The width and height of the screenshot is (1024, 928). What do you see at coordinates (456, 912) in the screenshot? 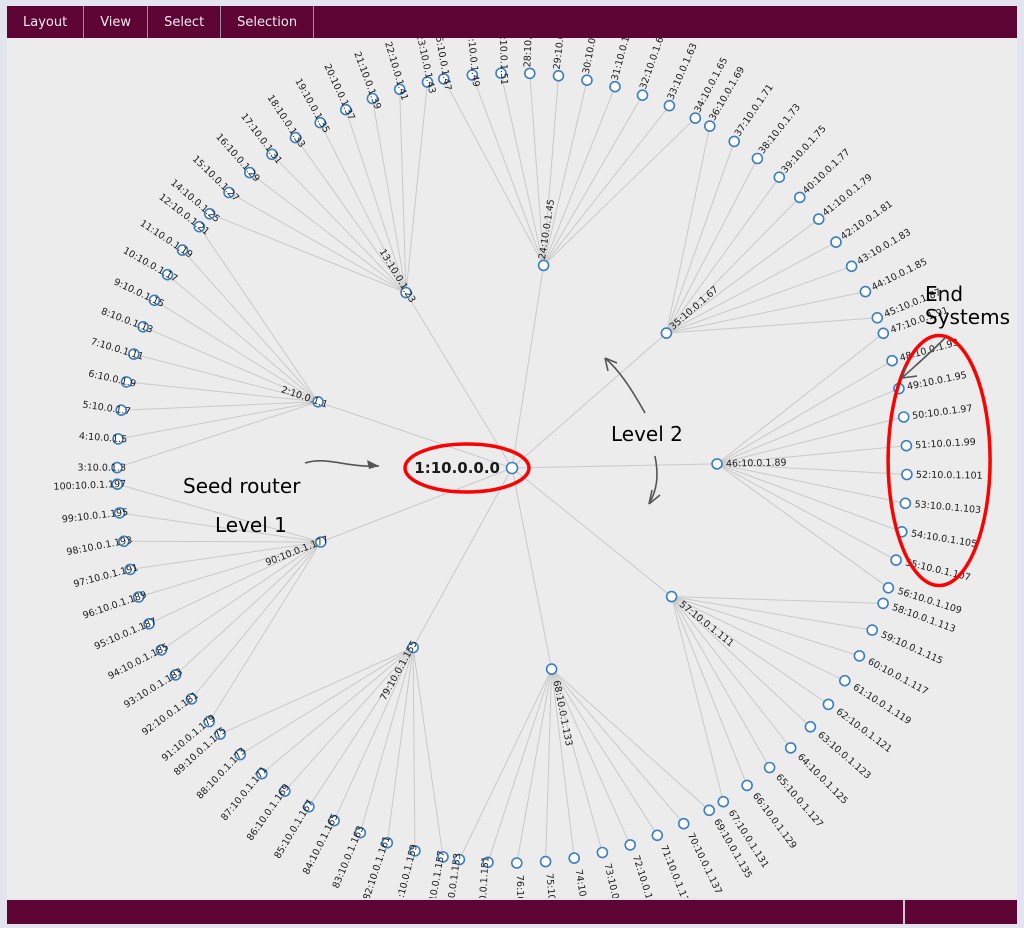
I see `status-bar-left-pane` at bounding box center [456, 912].